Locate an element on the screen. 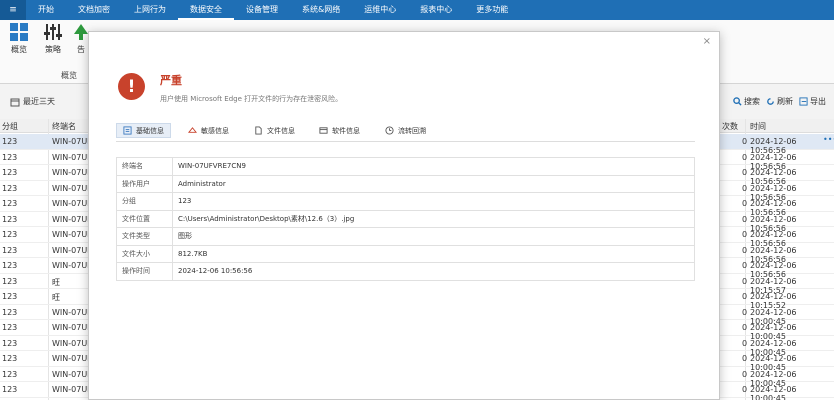 Image resolution: width=834 pixels, height=400 pixels. sensitive-icon is located at coordinates (192, 130).